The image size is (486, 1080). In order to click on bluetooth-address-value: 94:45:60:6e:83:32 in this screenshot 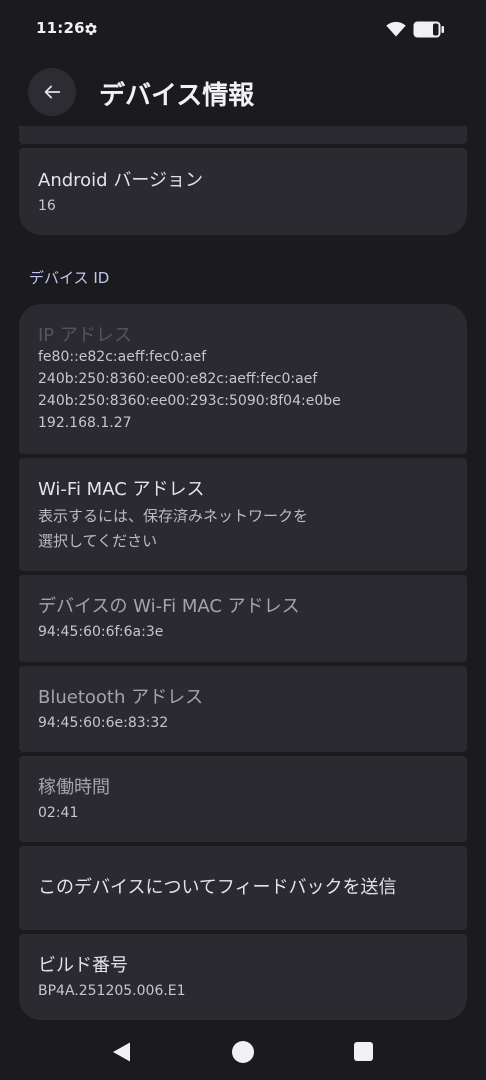, I will do `click(103, 723)`.